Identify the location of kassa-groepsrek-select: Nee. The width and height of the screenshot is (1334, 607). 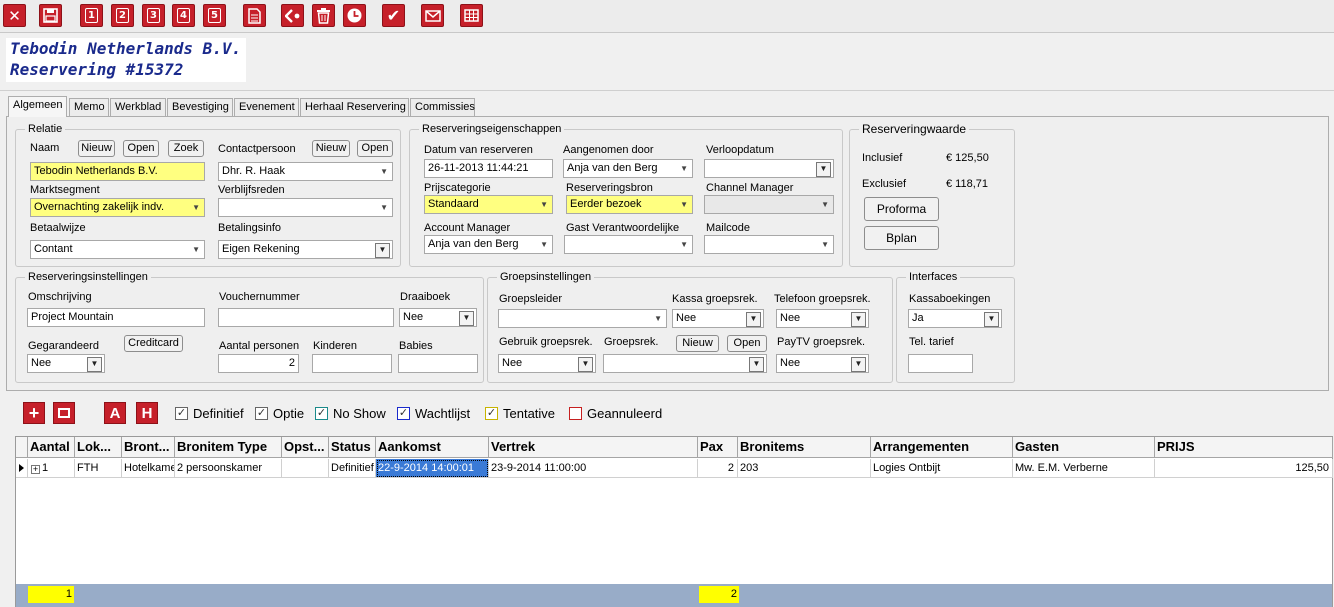
(718, 318).